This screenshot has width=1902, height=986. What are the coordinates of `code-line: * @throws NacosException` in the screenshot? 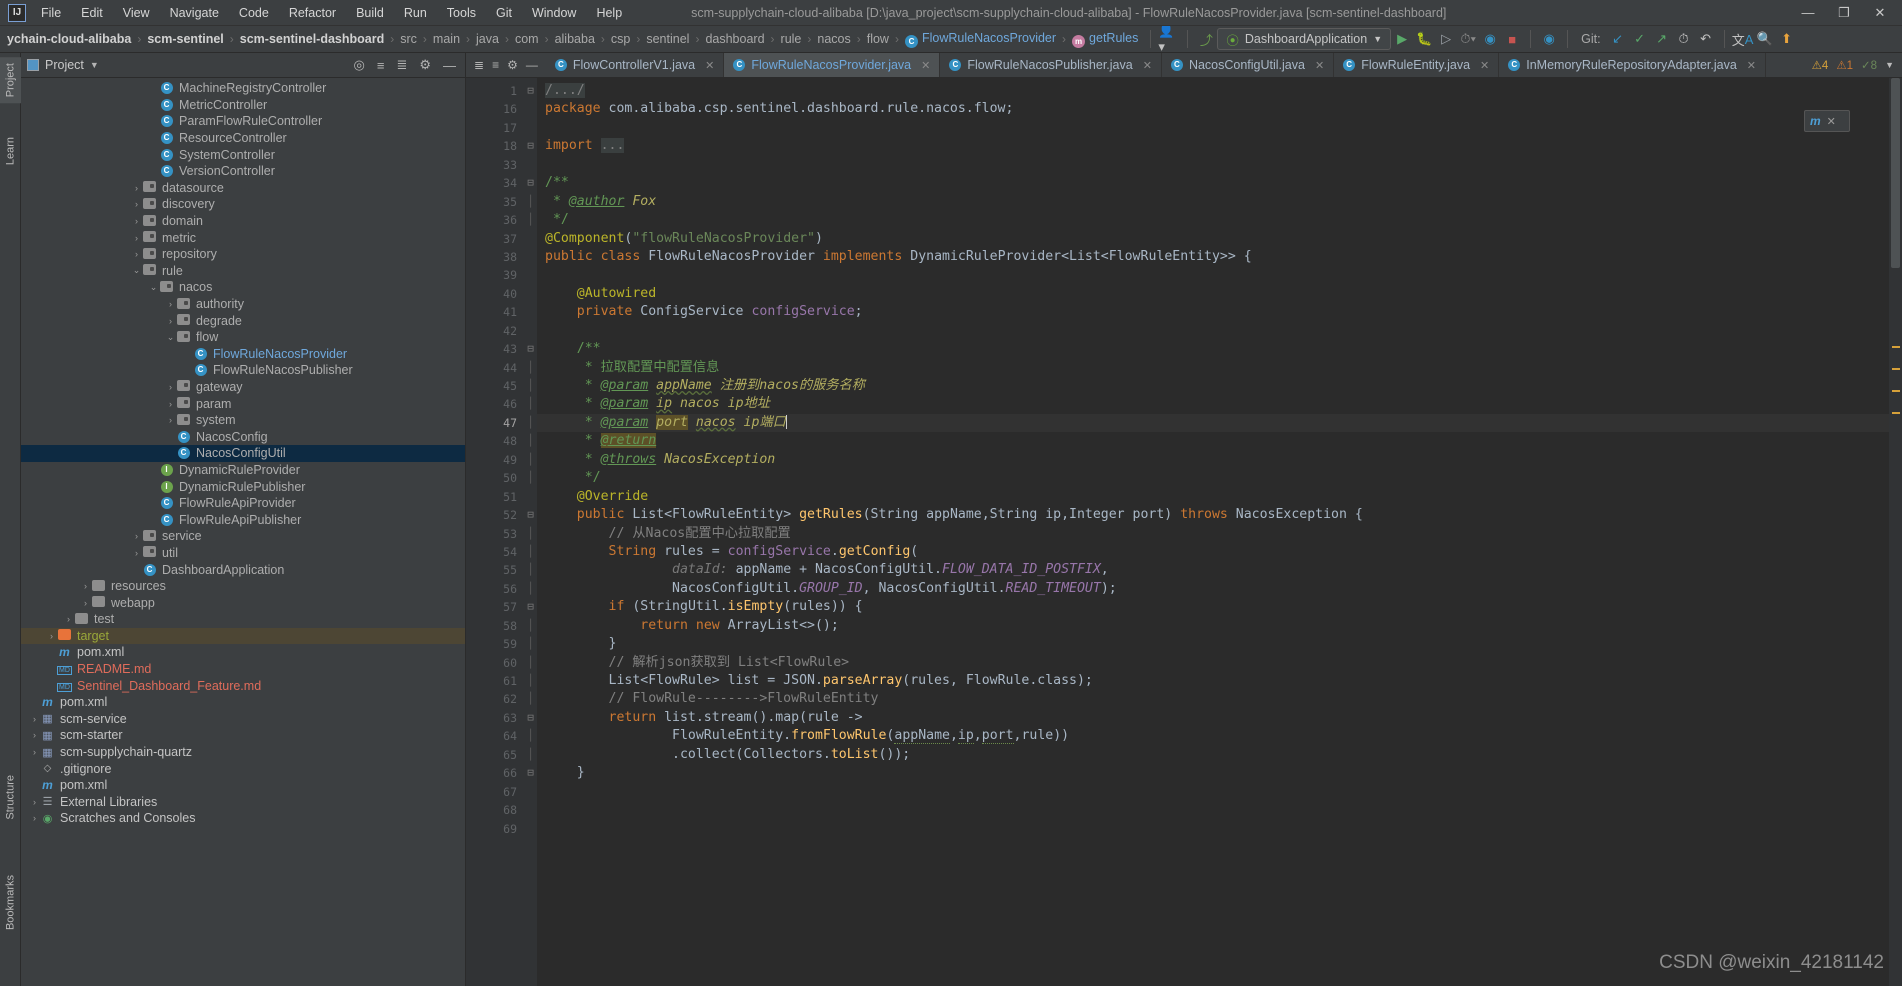 It's located at (1213, 460).